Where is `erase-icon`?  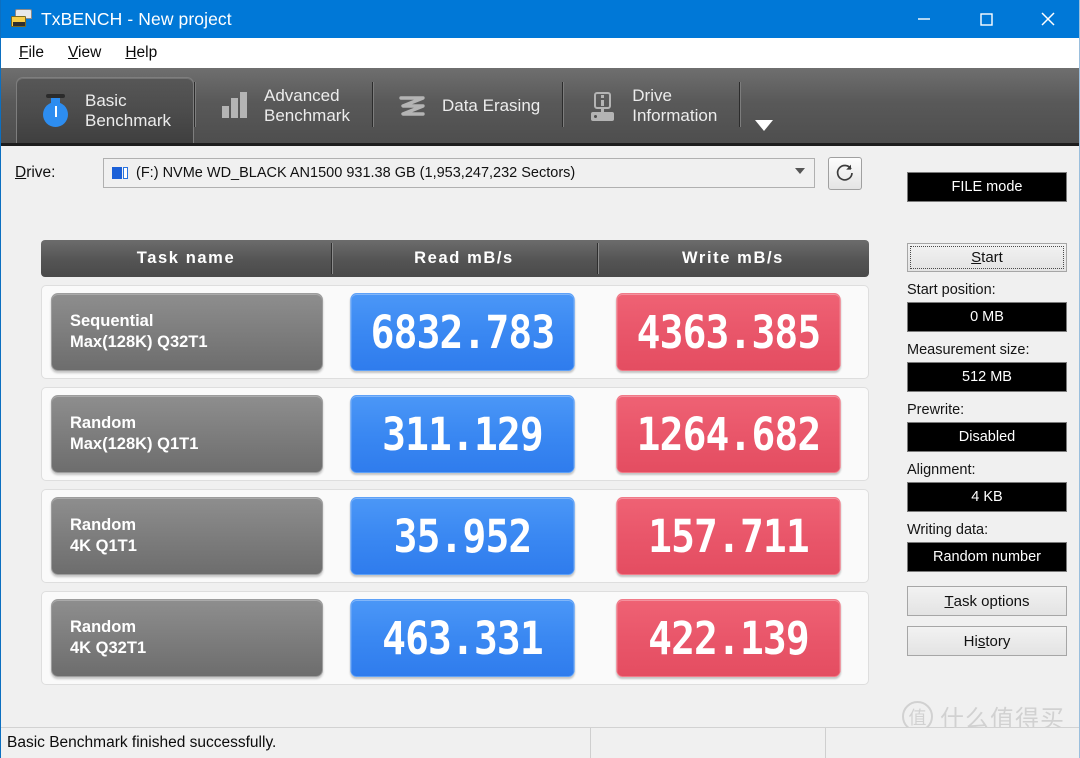 erase-icon is located at coordinates (413, 106).